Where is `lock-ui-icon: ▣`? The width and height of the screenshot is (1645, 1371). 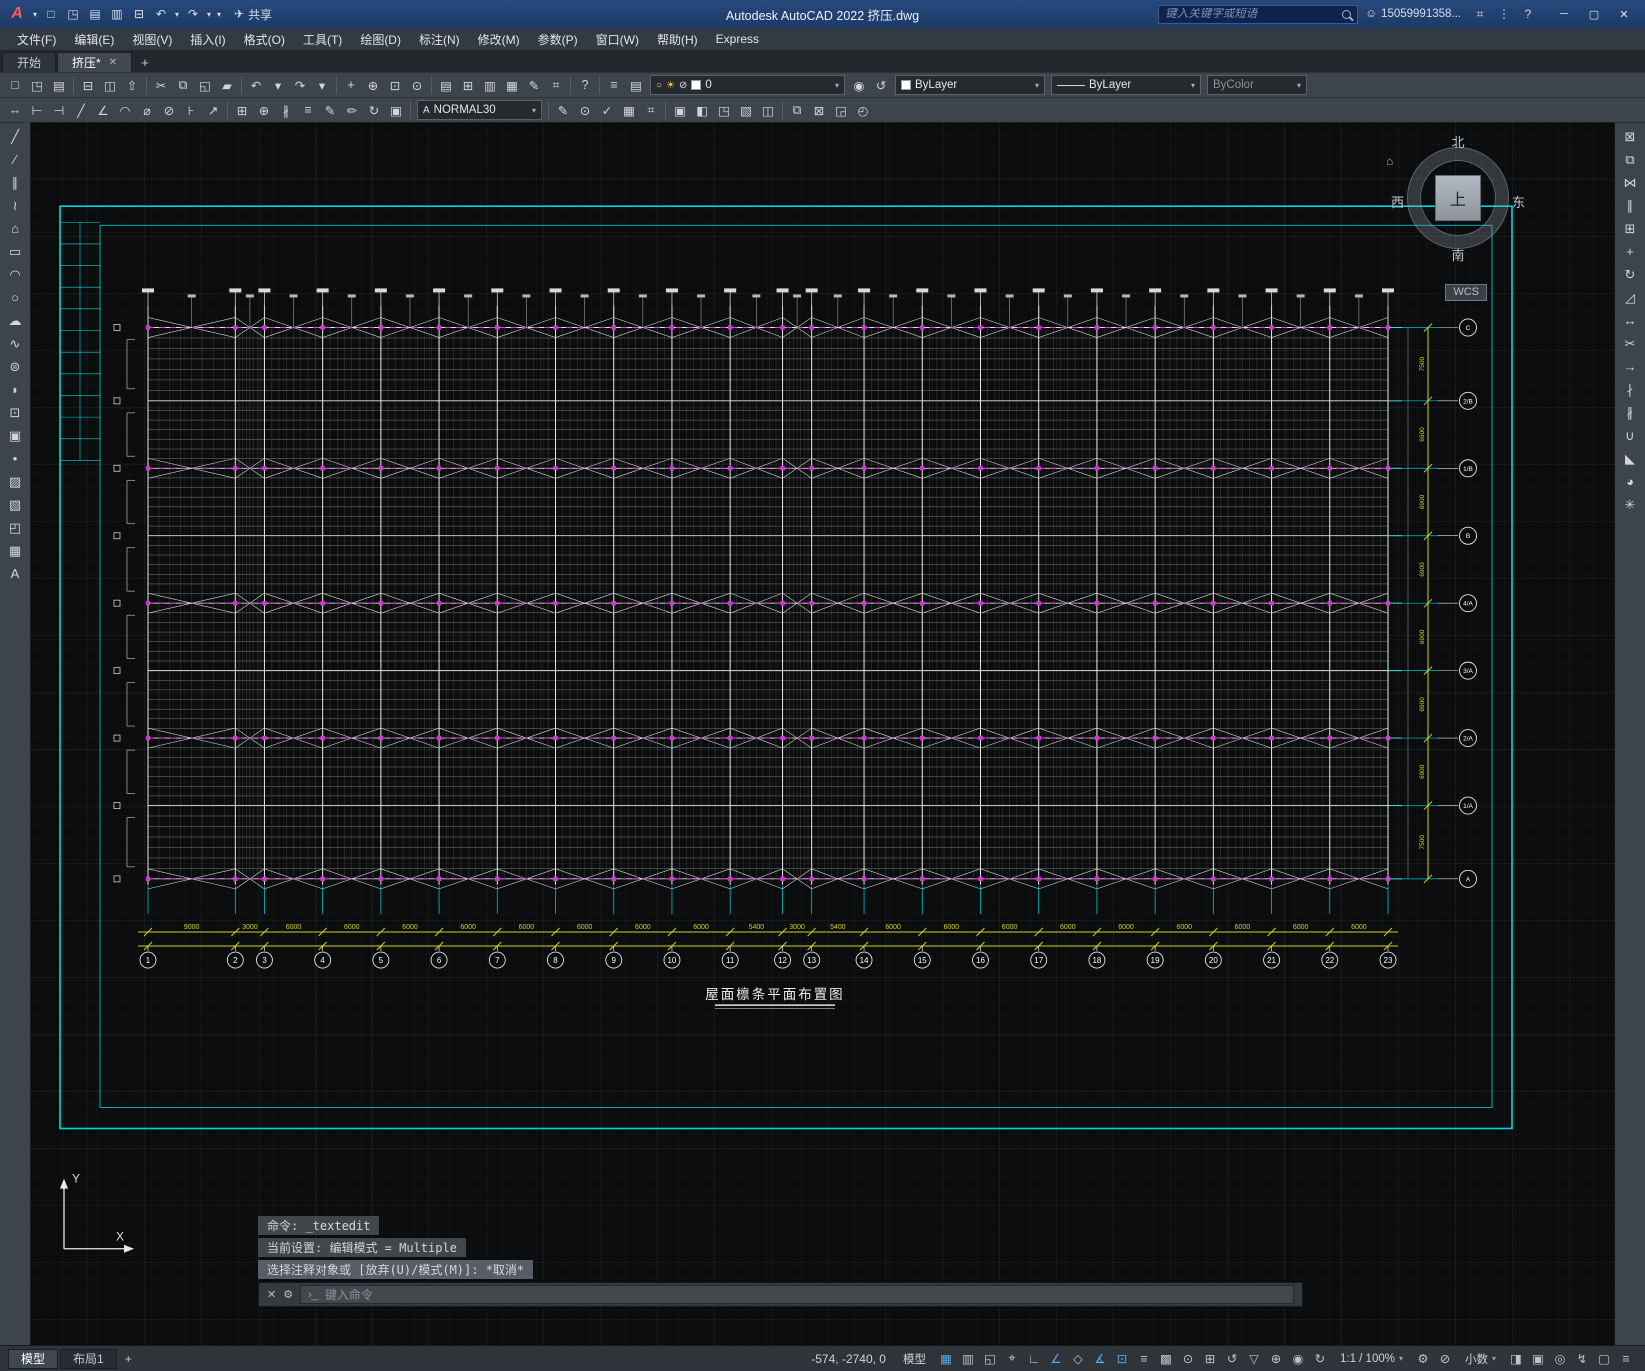
lock-ui-icon: ▣ is located at coordinates (1538, 1359).